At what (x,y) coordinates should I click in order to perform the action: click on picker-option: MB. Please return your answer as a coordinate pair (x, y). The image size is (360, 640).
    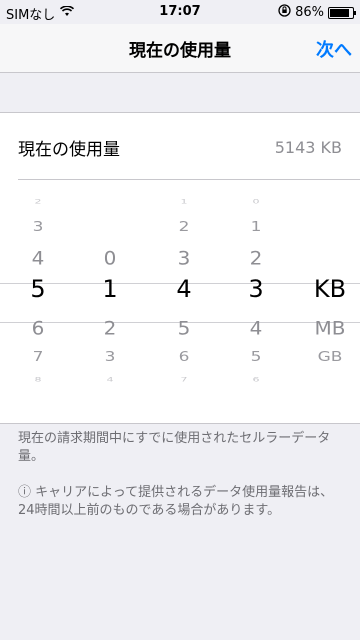
    Looking at the image, I should click on (330, 328).